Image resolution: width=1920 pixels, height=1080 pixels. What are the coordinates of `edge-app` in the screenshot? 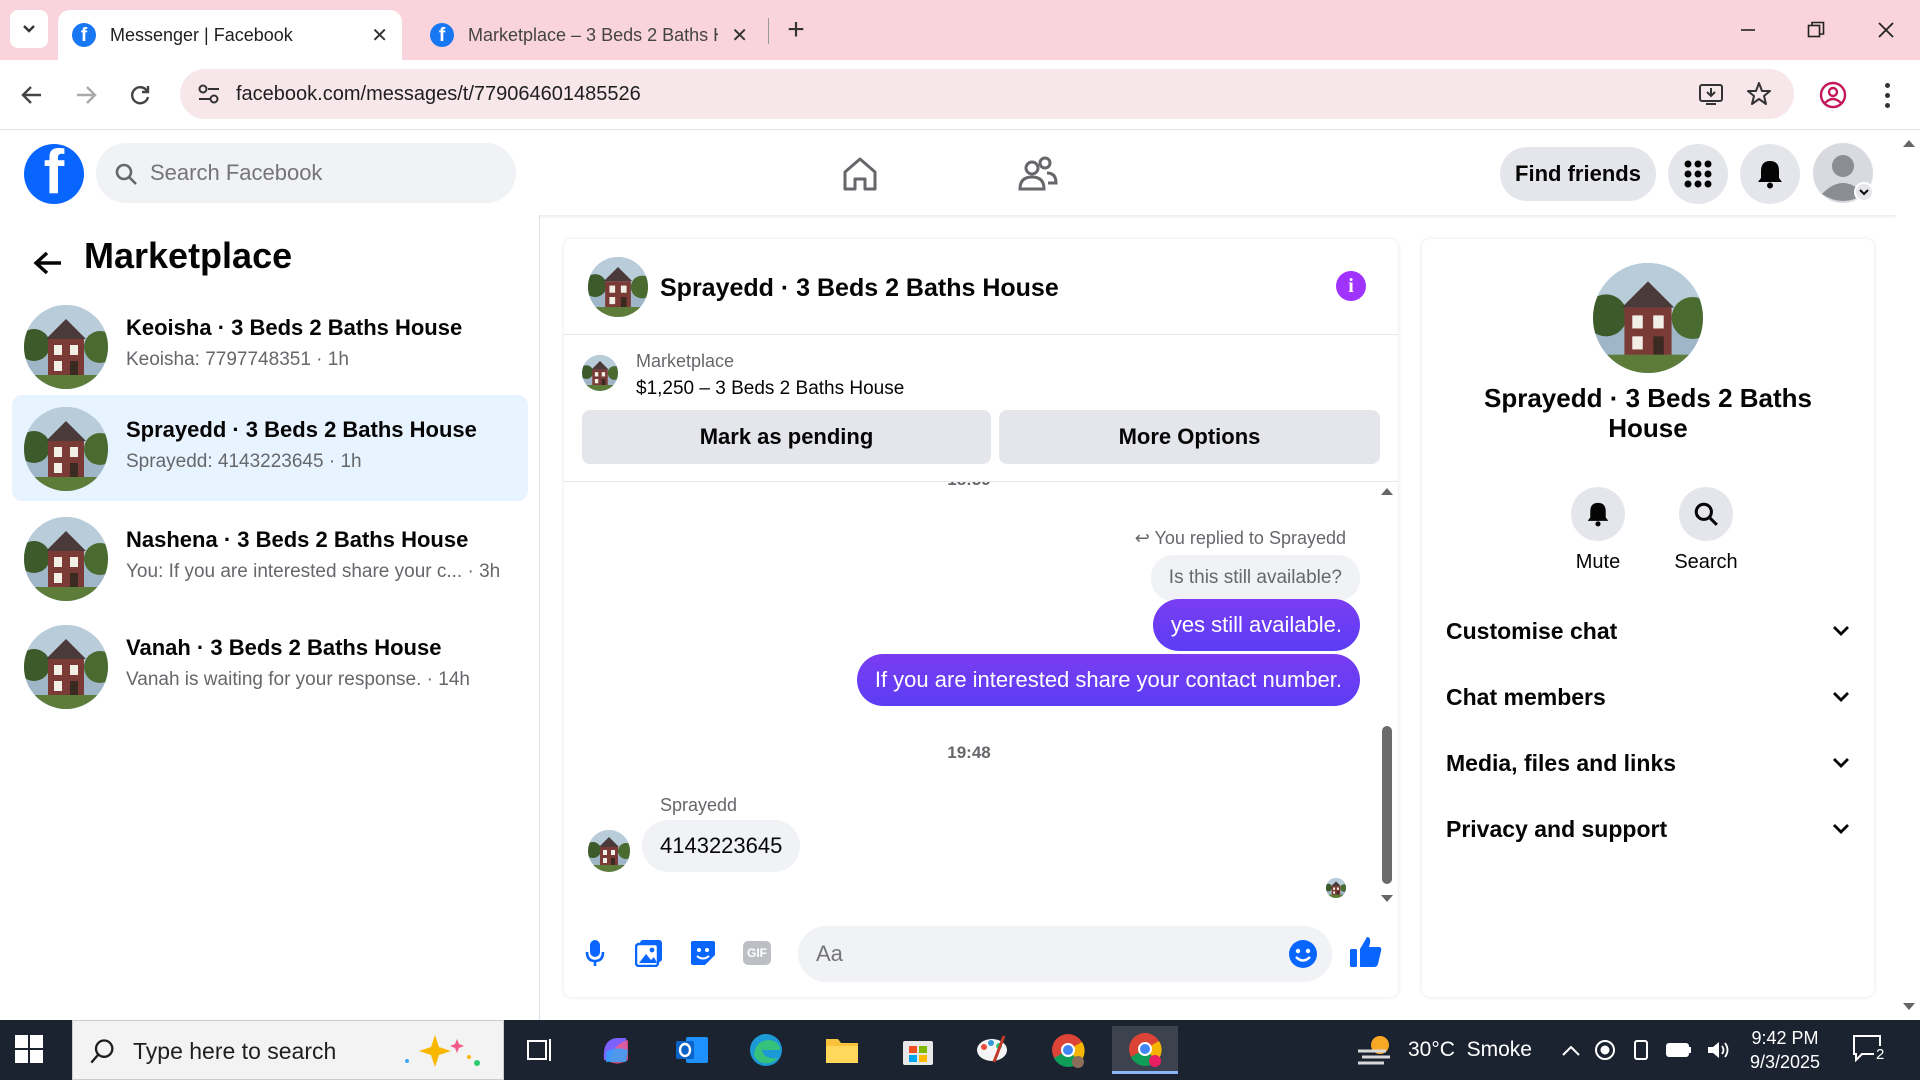 It's located at (766, 1050).